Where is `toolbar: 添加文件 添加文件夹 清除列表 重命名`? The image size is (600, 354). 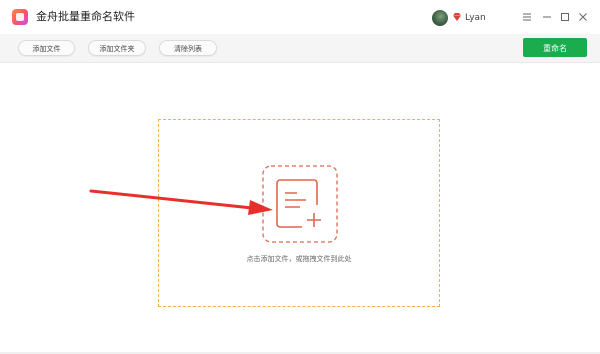 toolbar: 添加文件 添加文件夹 清除列表 重命名 is located at coordinates (300, 48).